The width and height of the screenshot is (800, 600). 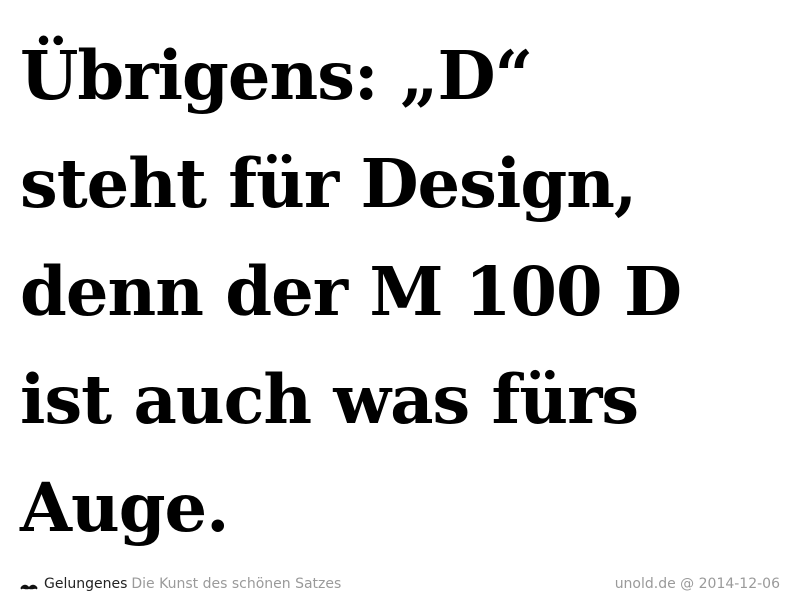 I want to click on tagline: Die Kunst des schönen Satzes, so click(x=236, y=584).